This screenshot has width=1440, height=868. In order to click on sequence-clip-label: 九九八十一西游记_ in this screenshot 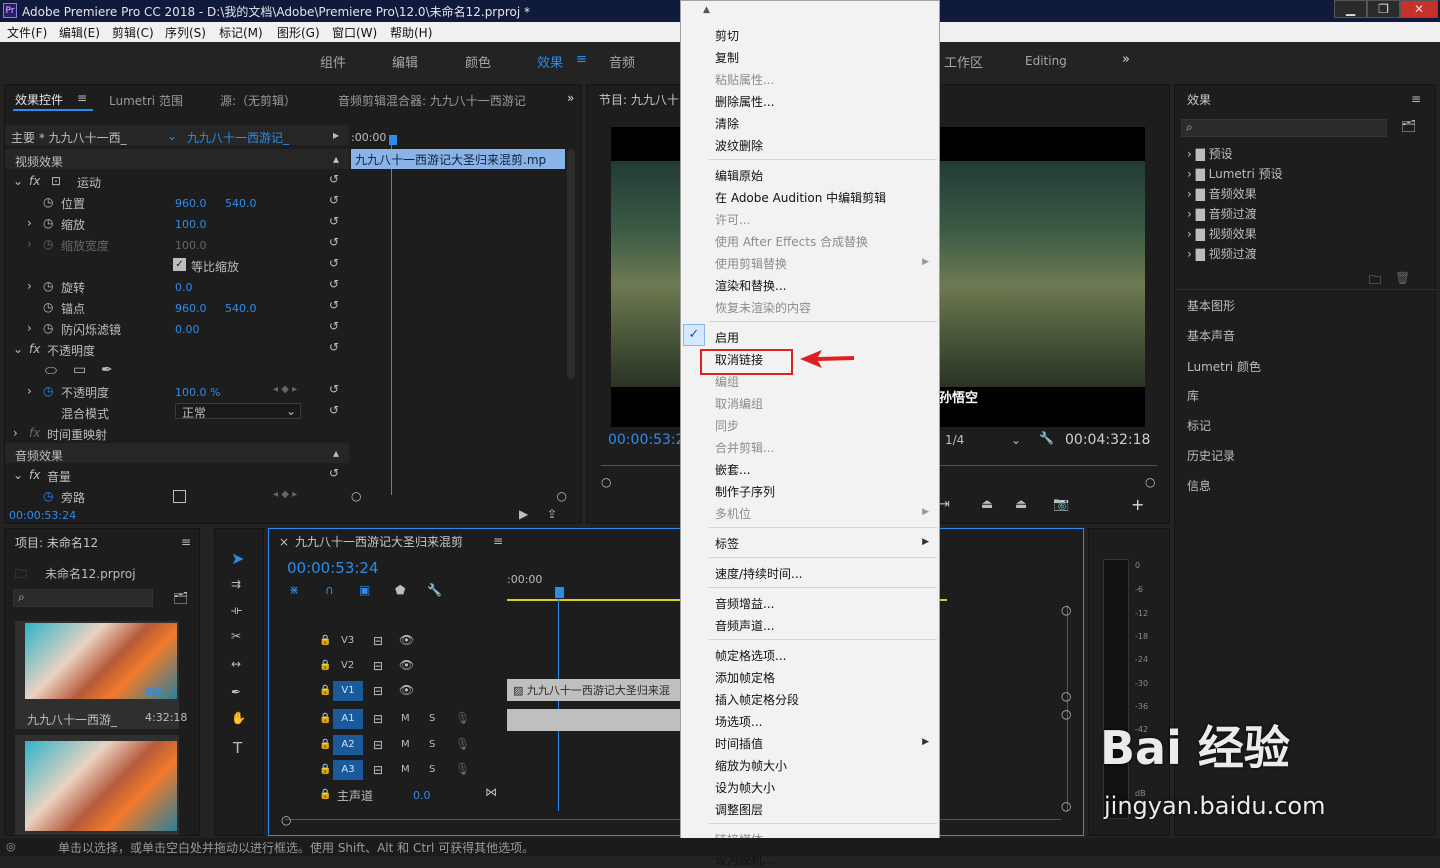, I will do `click(238, 137)`.